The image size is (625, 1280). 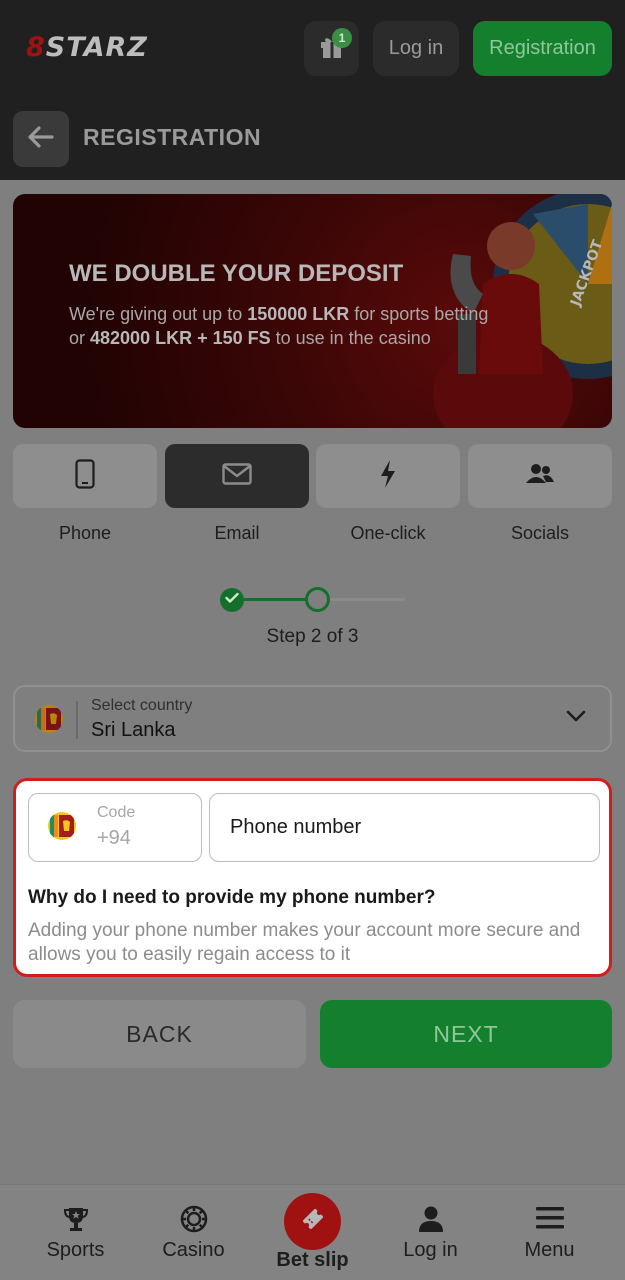 I want to click on banner-casino-amount: 482000 LKR + 150 FS, so click(x=180, y=338).